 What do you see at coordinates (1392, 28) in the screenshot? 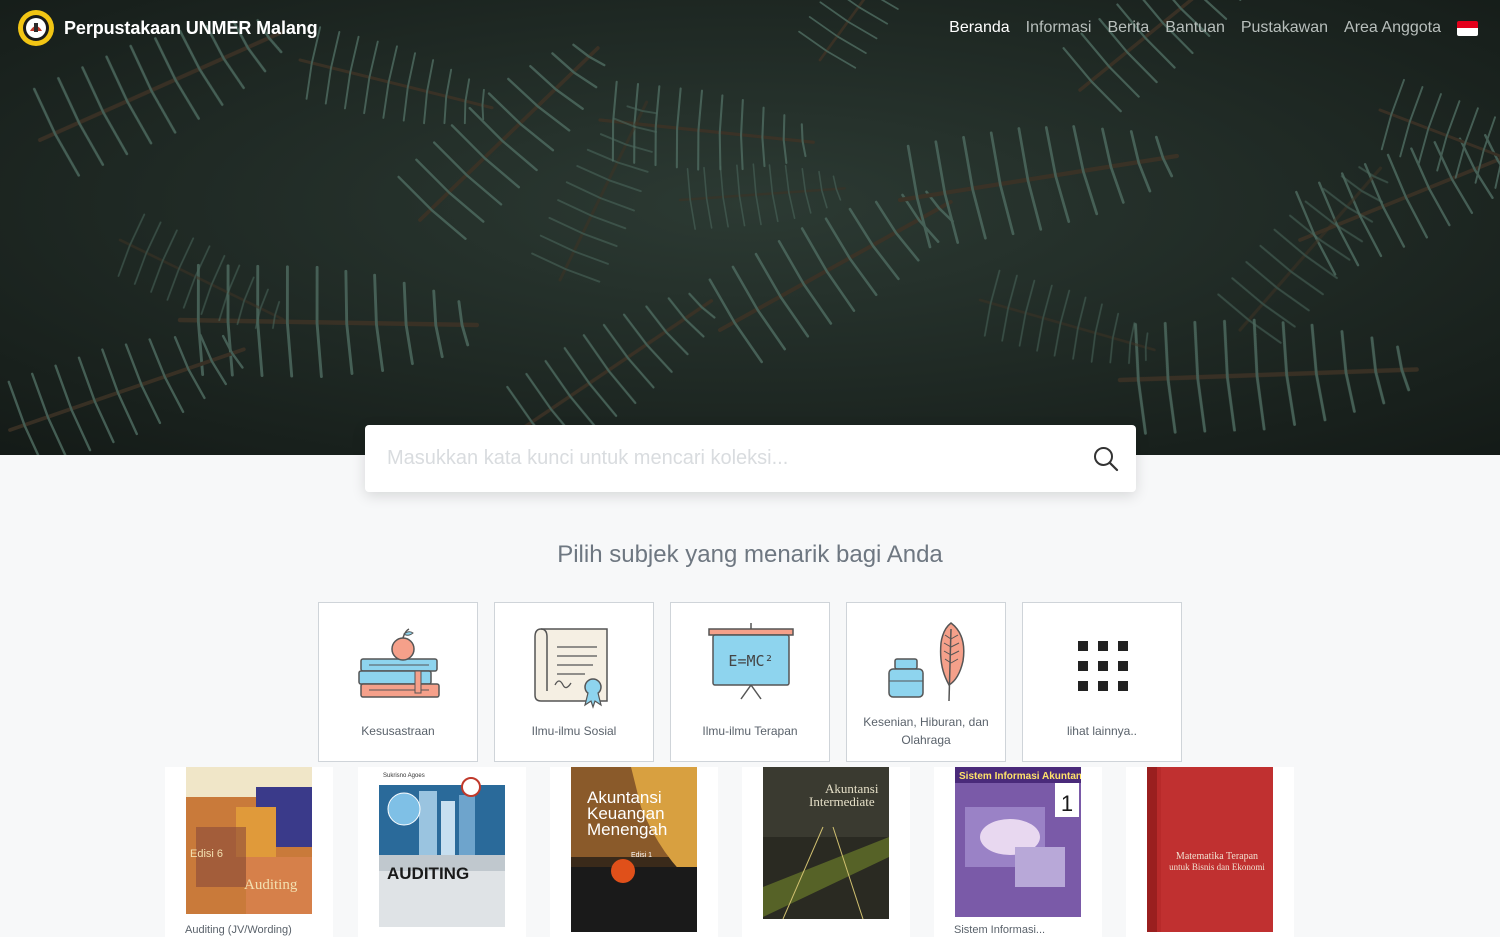
I see `nav-area-anggota: Area Anggota` at bounding box center [1392, 28].